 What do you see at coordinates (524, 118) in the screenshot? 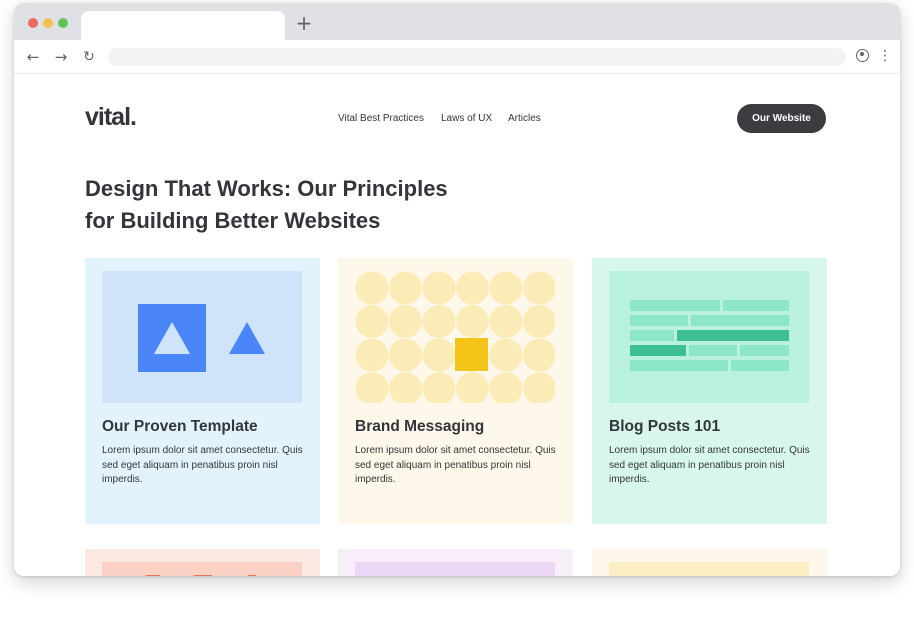
I see `nav-link-articles: Articles` at bounding box center [524, 118].